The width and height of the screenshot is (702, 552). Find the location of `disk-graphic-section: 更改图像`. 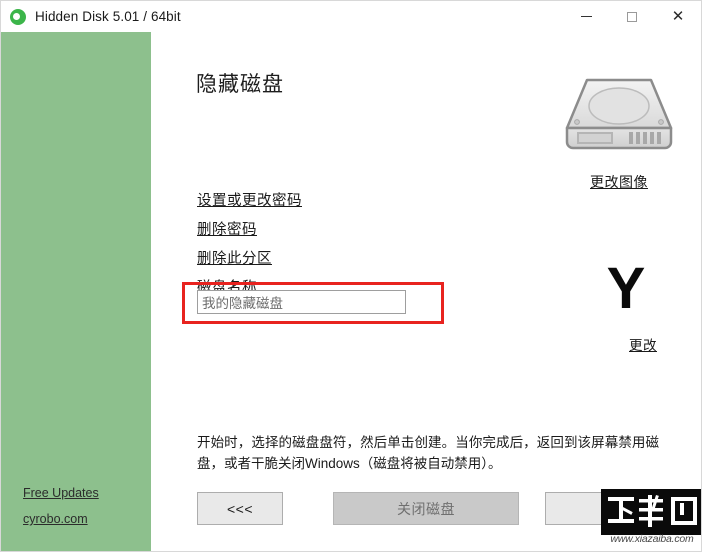

disk-graphic-section: 更改图像 is located at coordinates (619, 134).